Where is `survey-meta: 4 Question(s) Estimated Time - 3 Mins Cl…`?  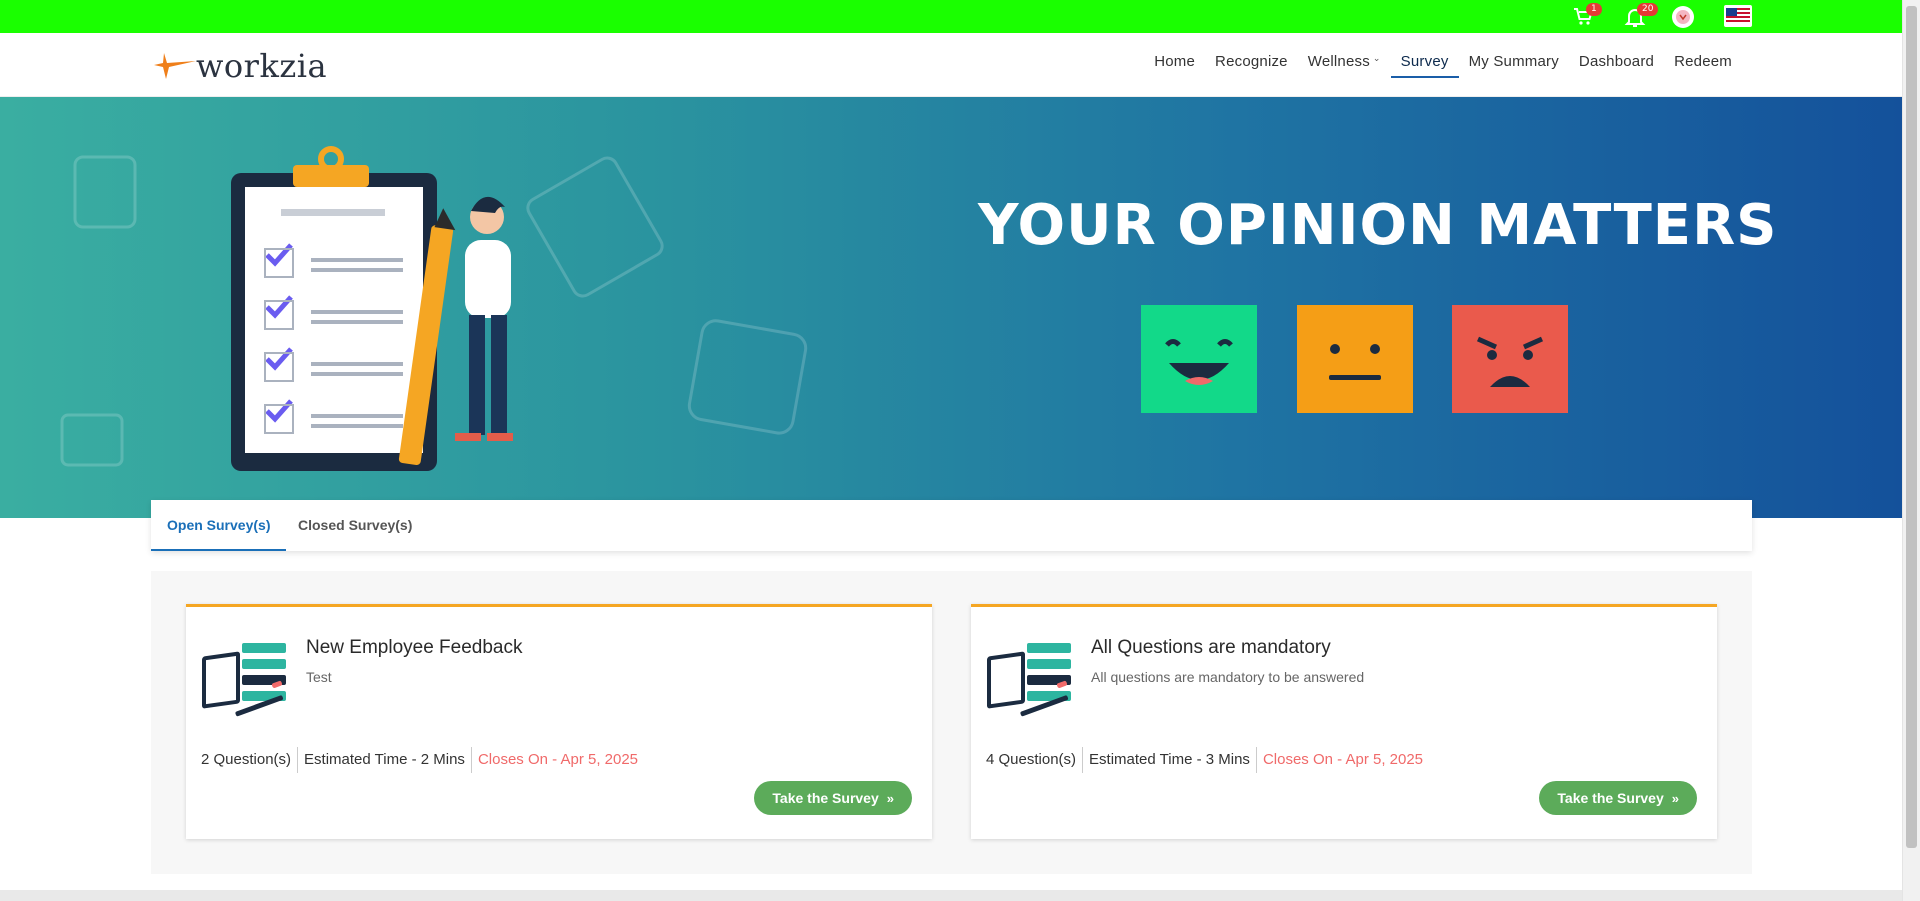 survey-meta: 4 Question(s) Estimated Time - 3 Mins Cl… is located at coordinates (1207, 760).